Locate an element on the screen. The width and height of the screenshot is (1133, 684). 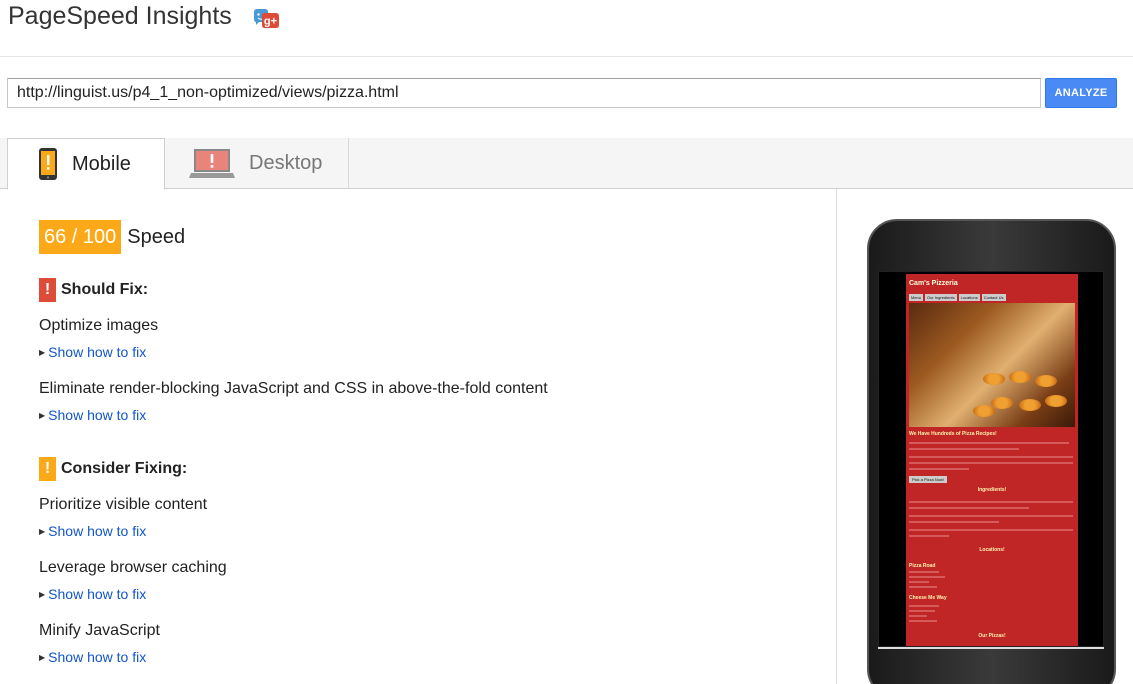
consider-fixing-header: ! Consider Fixing: is located at coordinates (113, 469).